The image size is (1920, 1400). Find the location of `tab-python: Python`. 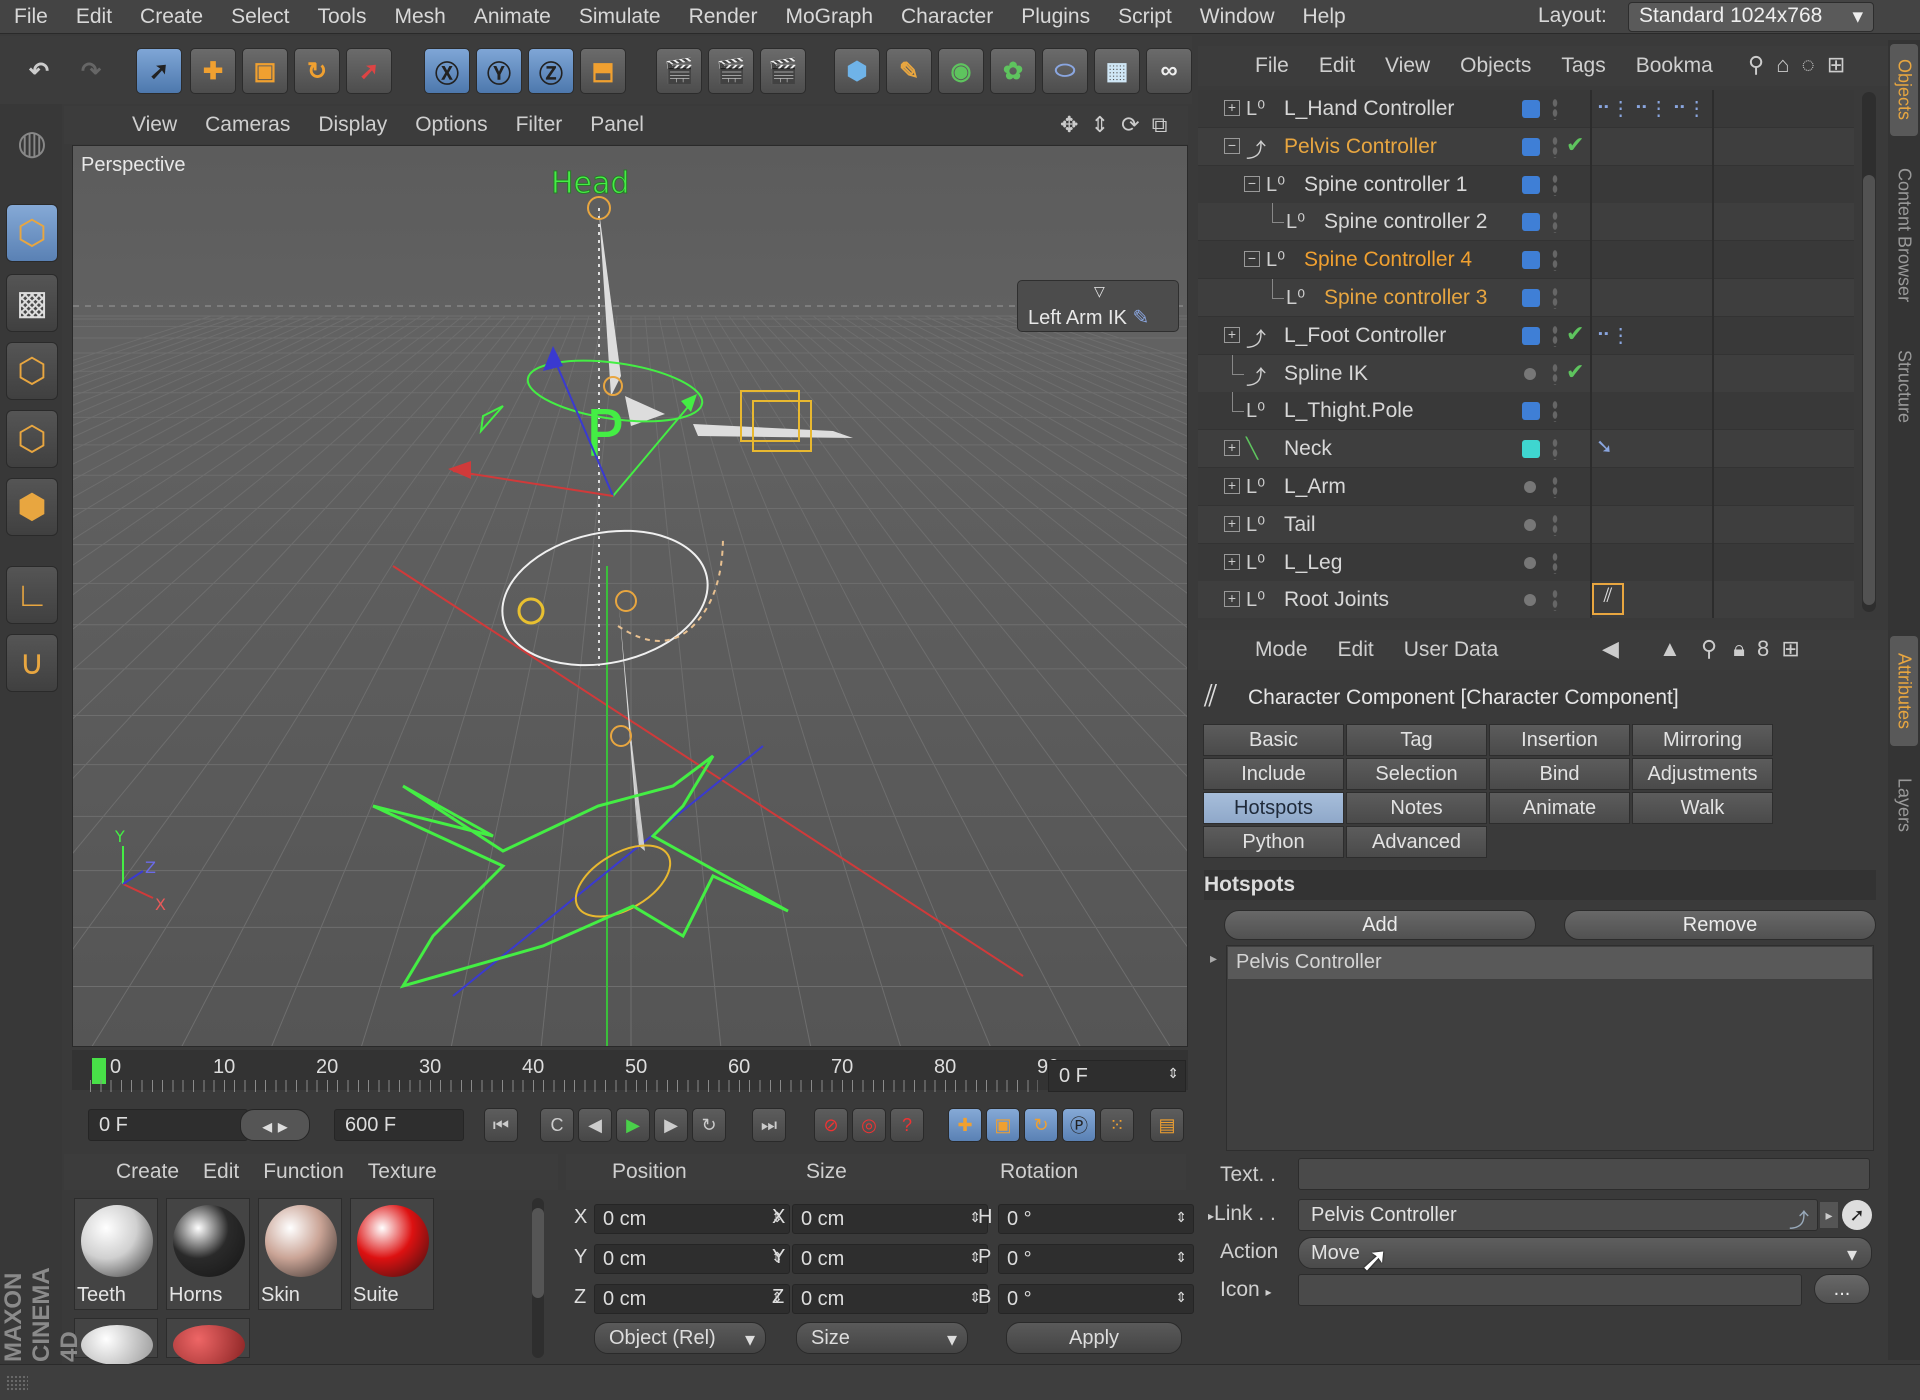

tab-python: Python is located at coordinates (1273, 842).